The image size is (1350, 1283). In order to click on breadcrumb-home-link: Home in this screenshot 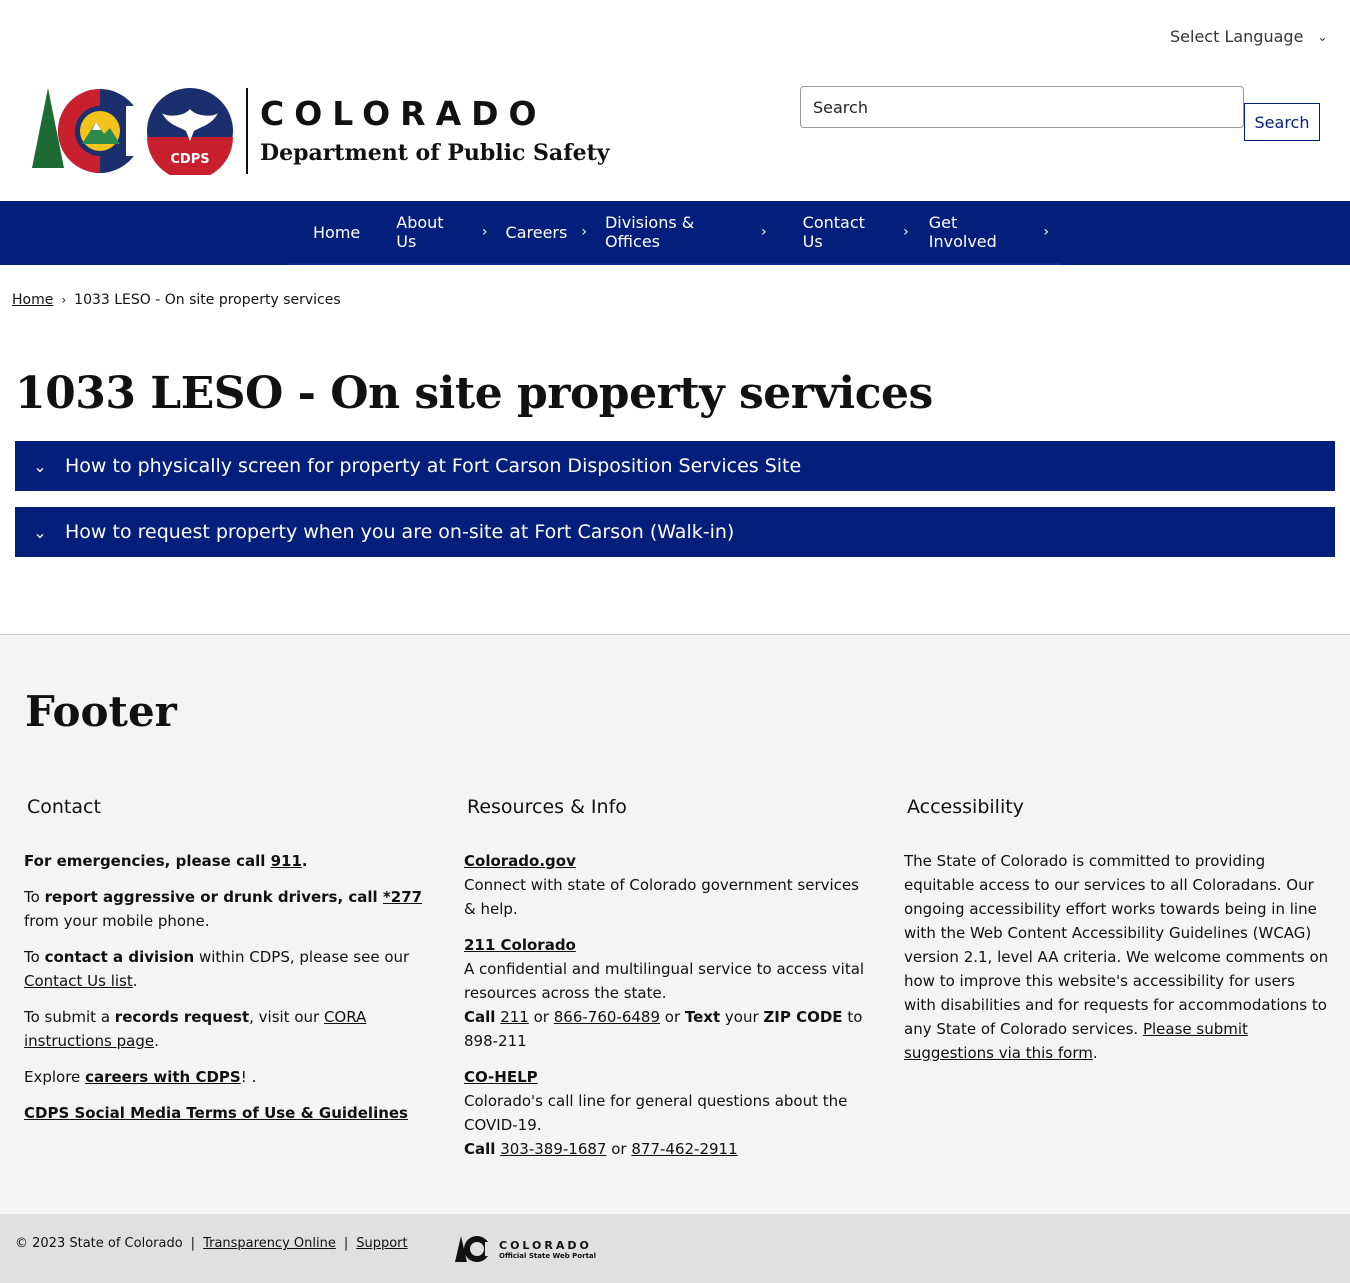, I will do `click(32, 300)`.